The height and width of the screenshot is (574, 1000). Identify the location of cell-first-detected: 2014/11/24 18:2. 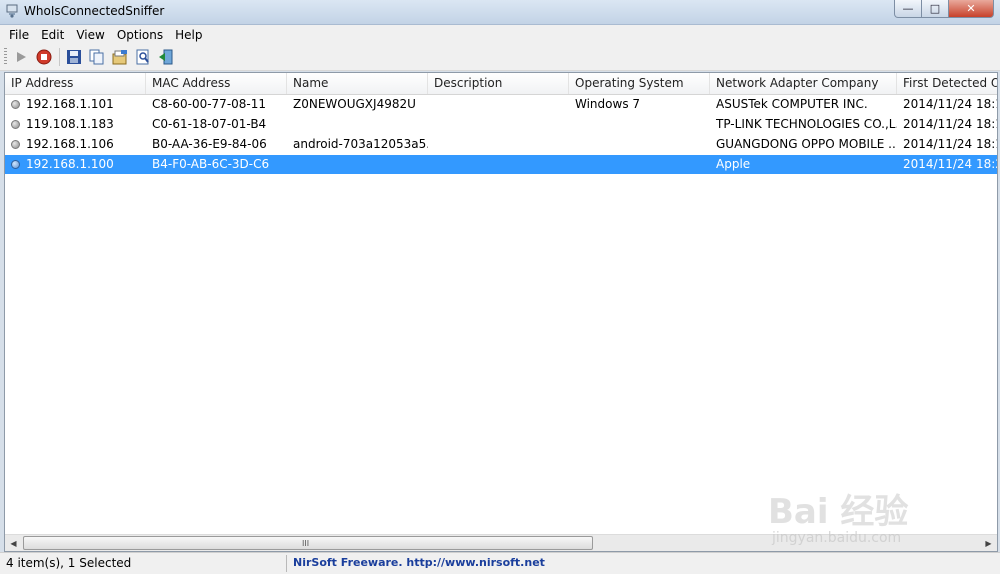
(950, 164).